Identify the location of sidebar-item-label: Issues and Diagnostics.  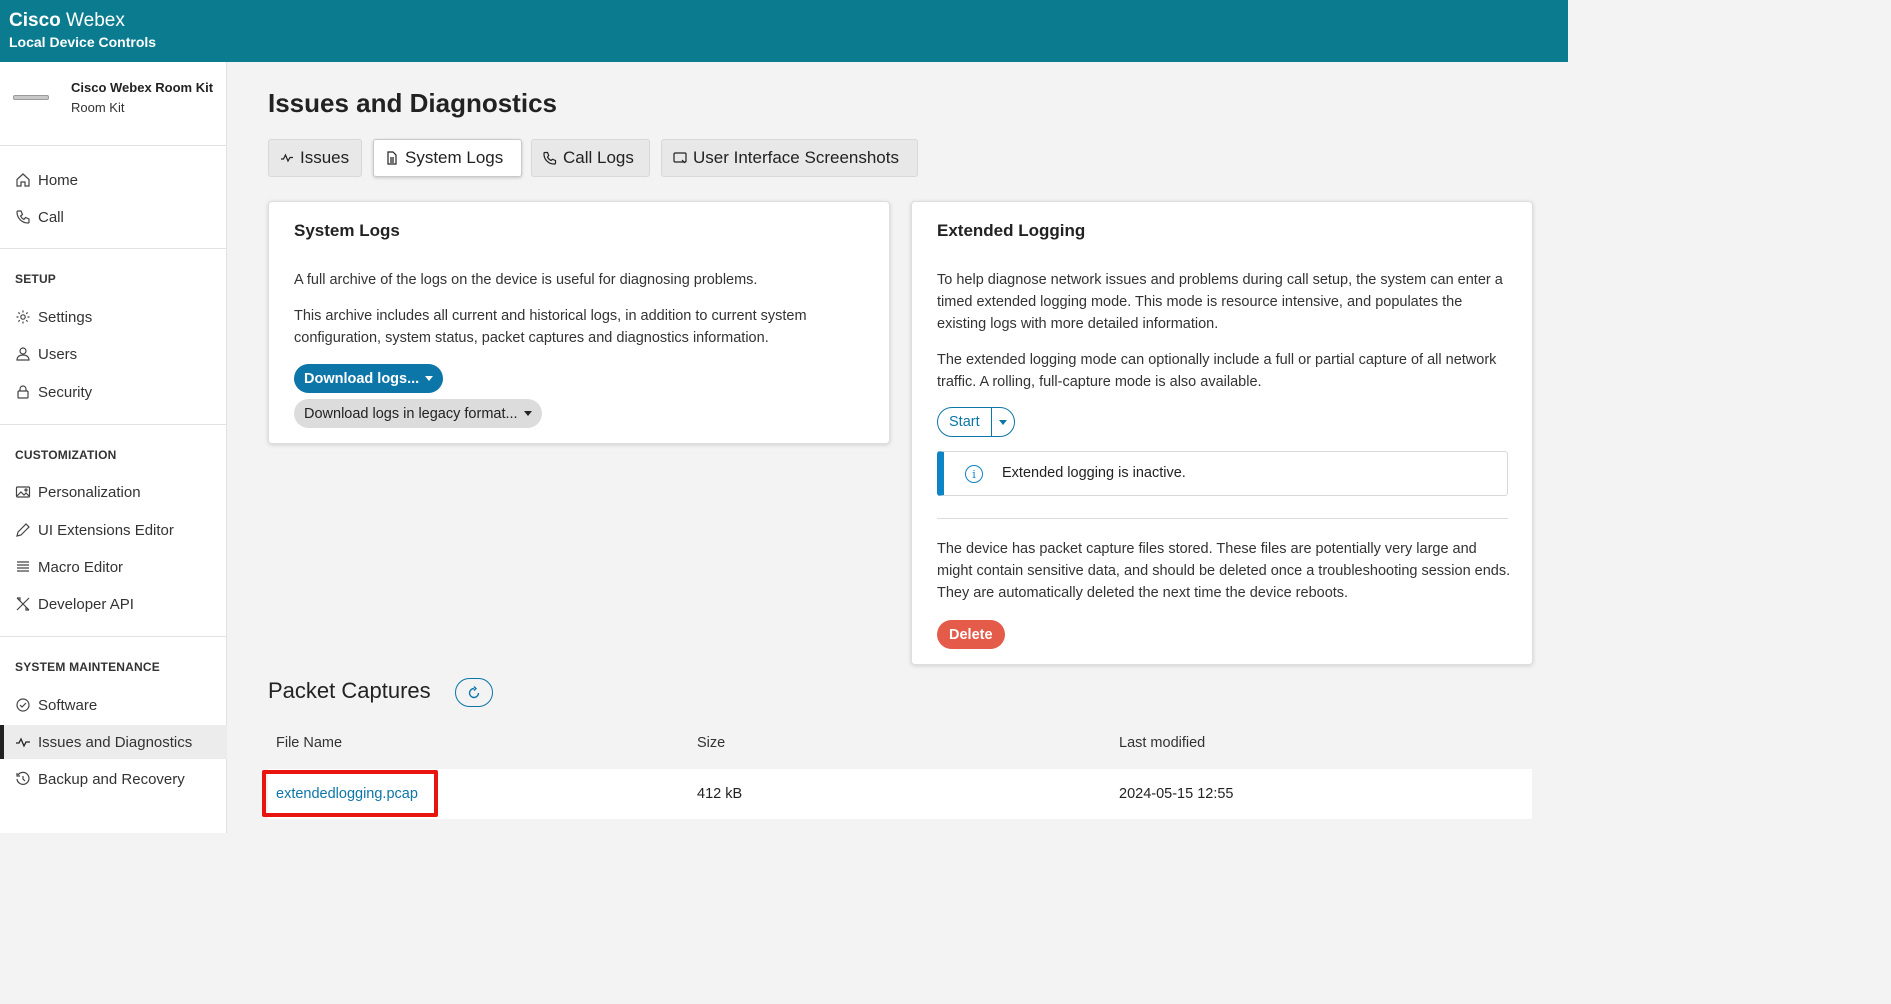
(115, 742).